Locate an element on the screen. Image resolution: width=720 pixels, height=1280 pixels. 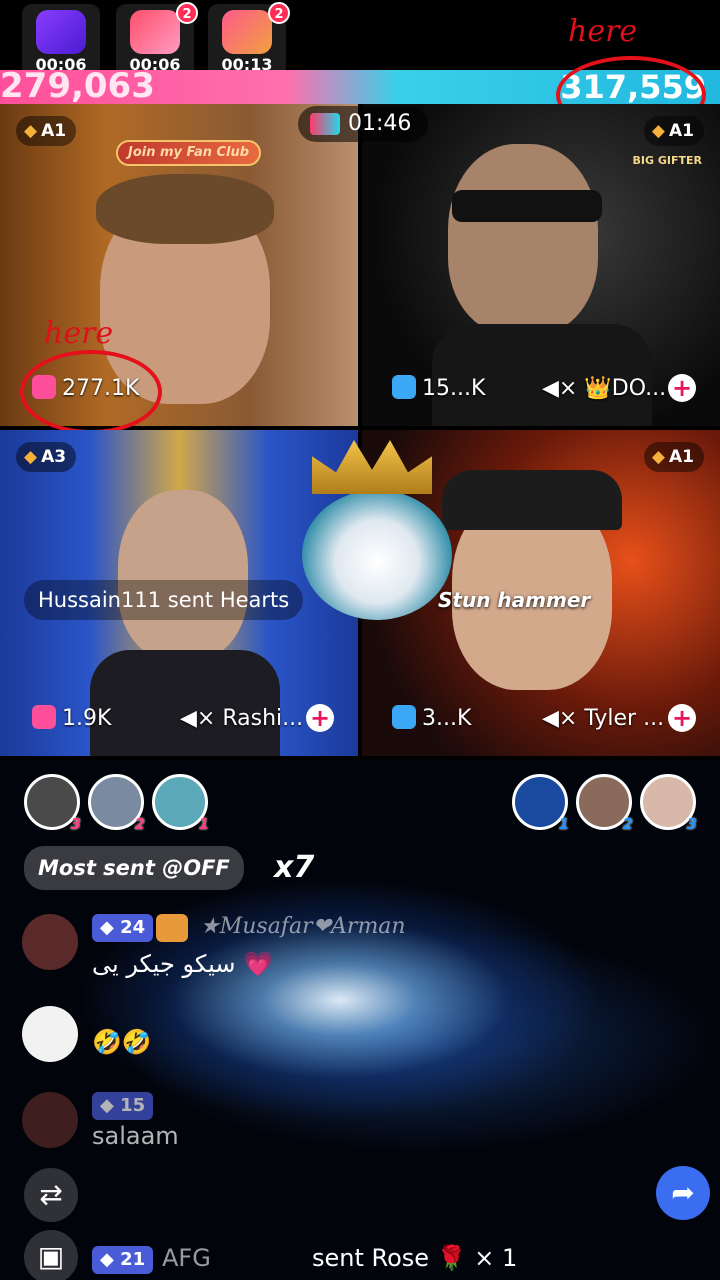
annotation-circle-left is located at coordinates (91, 392).